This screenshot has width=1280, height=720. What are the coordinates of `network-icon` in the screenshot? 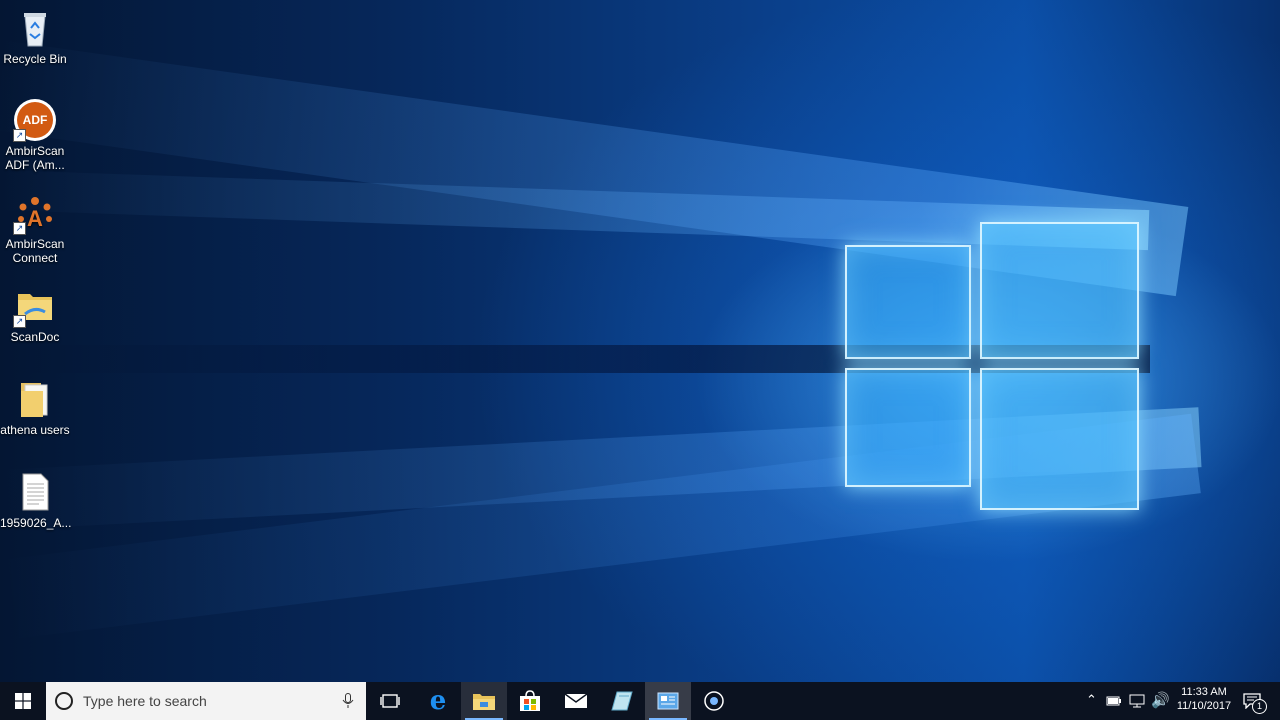 It's located at (1137, 701).